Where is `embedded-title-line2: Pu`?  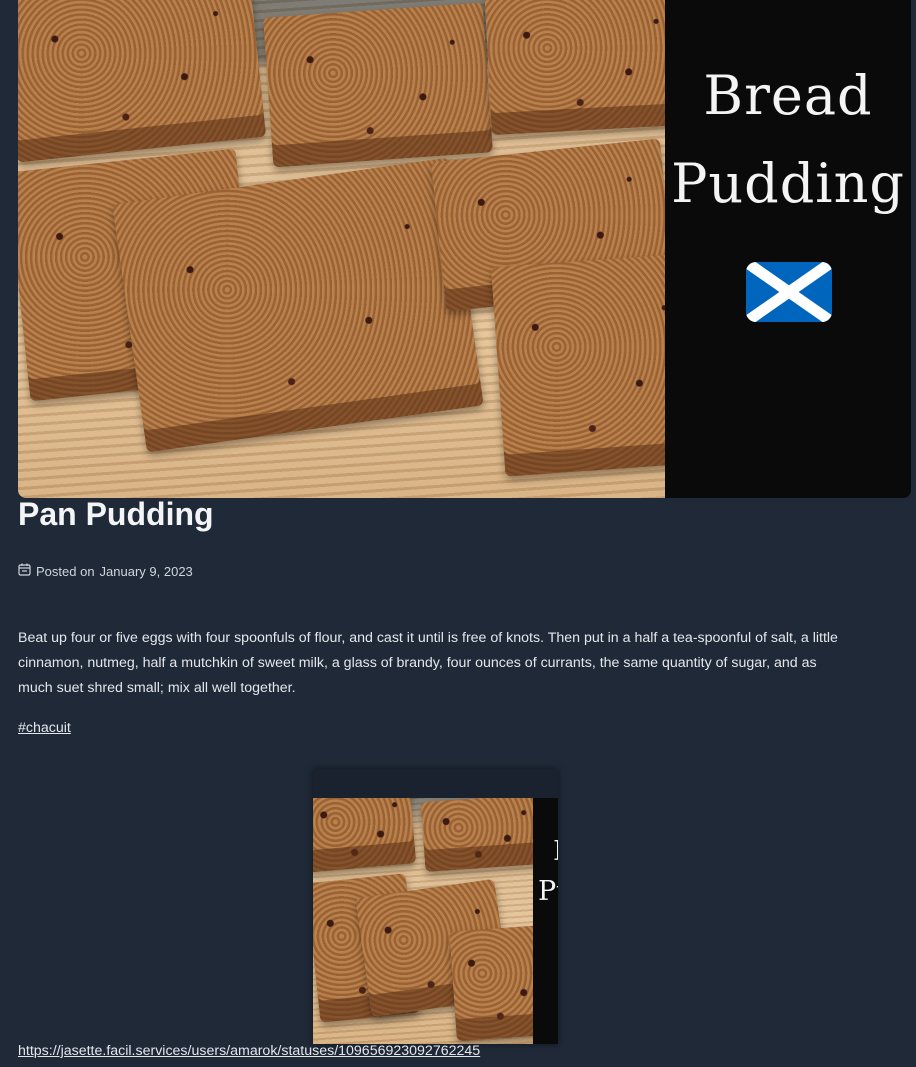
embedded-title-line2: Pu is located at coordinates (548, 891).